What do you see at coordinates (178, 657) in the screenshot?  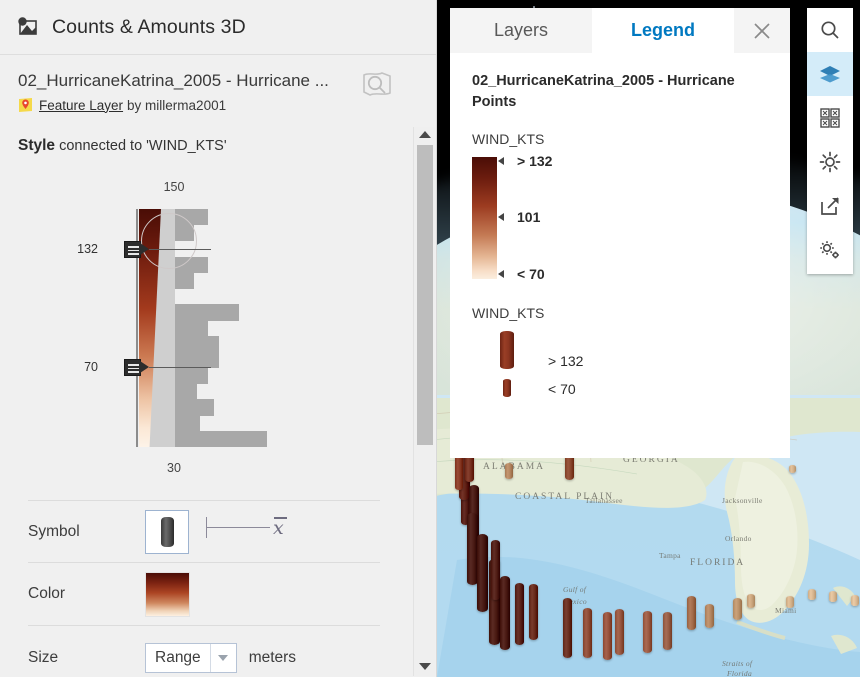 I see `size-range-value: Range` at bounding box center [178, 657].